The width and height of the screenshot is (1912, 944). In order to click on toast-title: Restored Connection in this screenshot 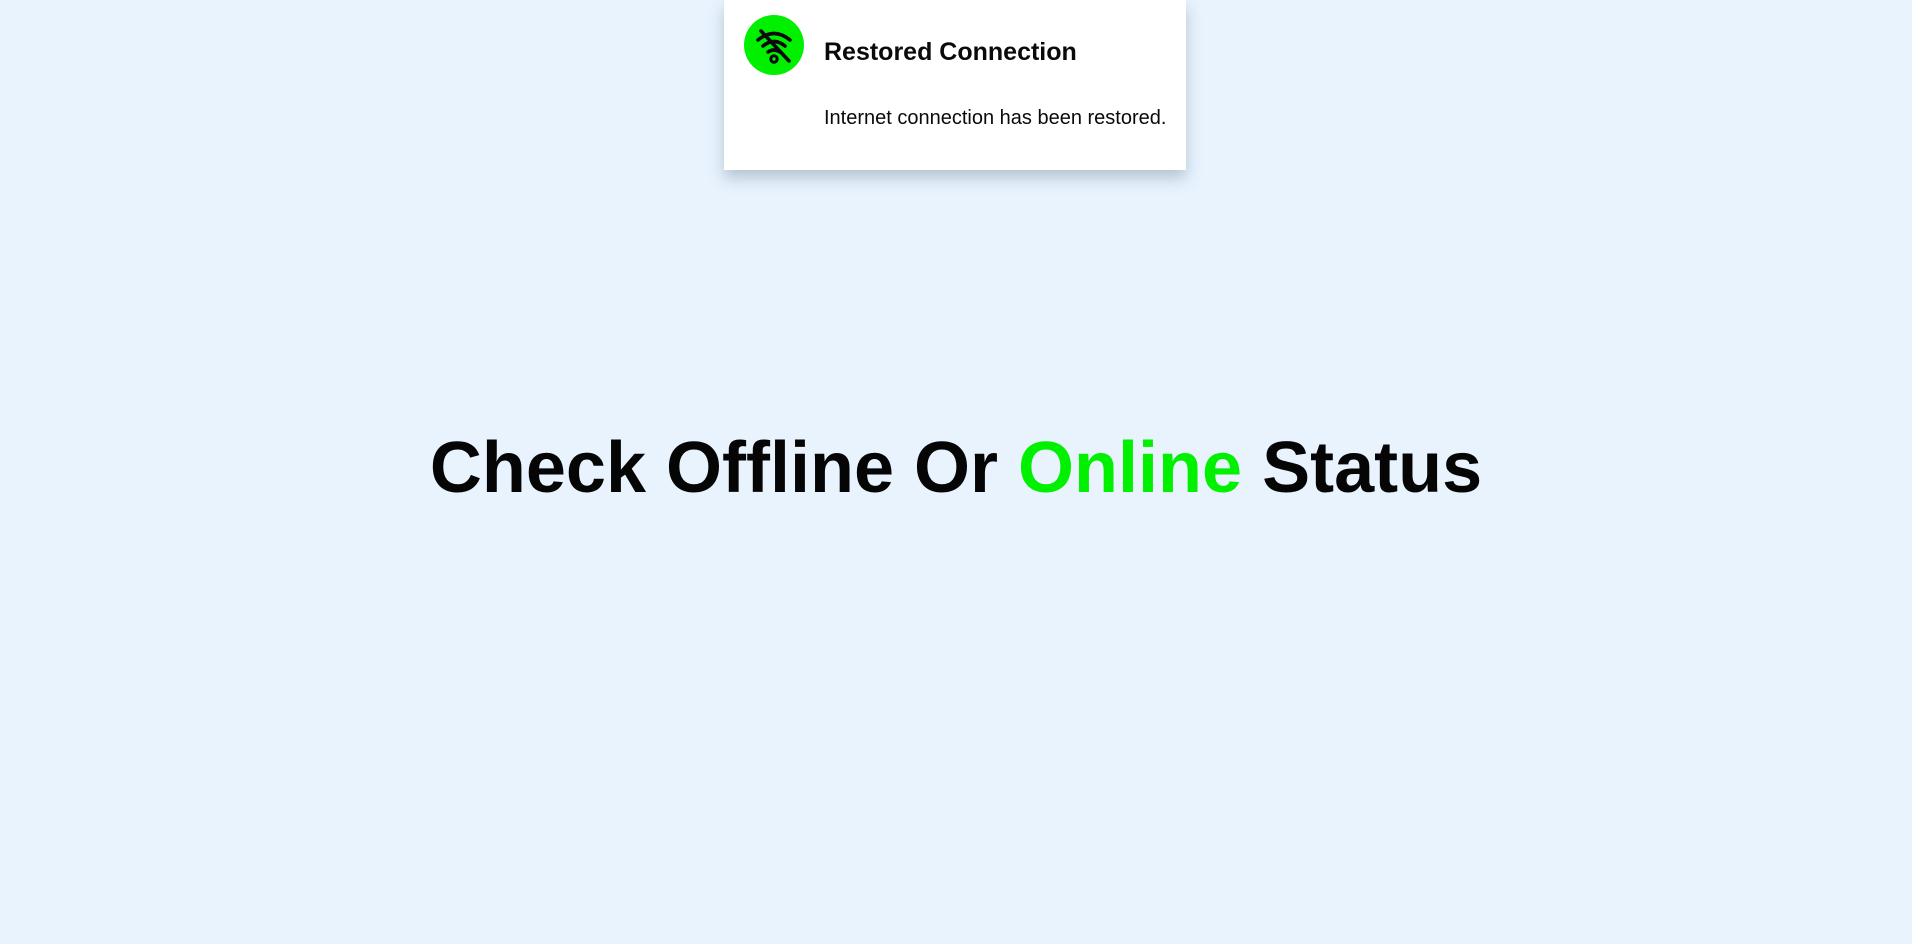, I will do `click(950, 52)`.